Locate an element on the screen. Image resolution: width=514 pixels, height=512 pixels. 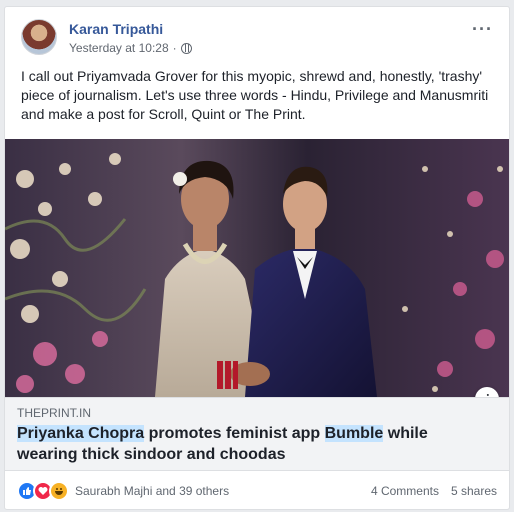
comments-count: 4 Comments is located at coordinates (405, 491).